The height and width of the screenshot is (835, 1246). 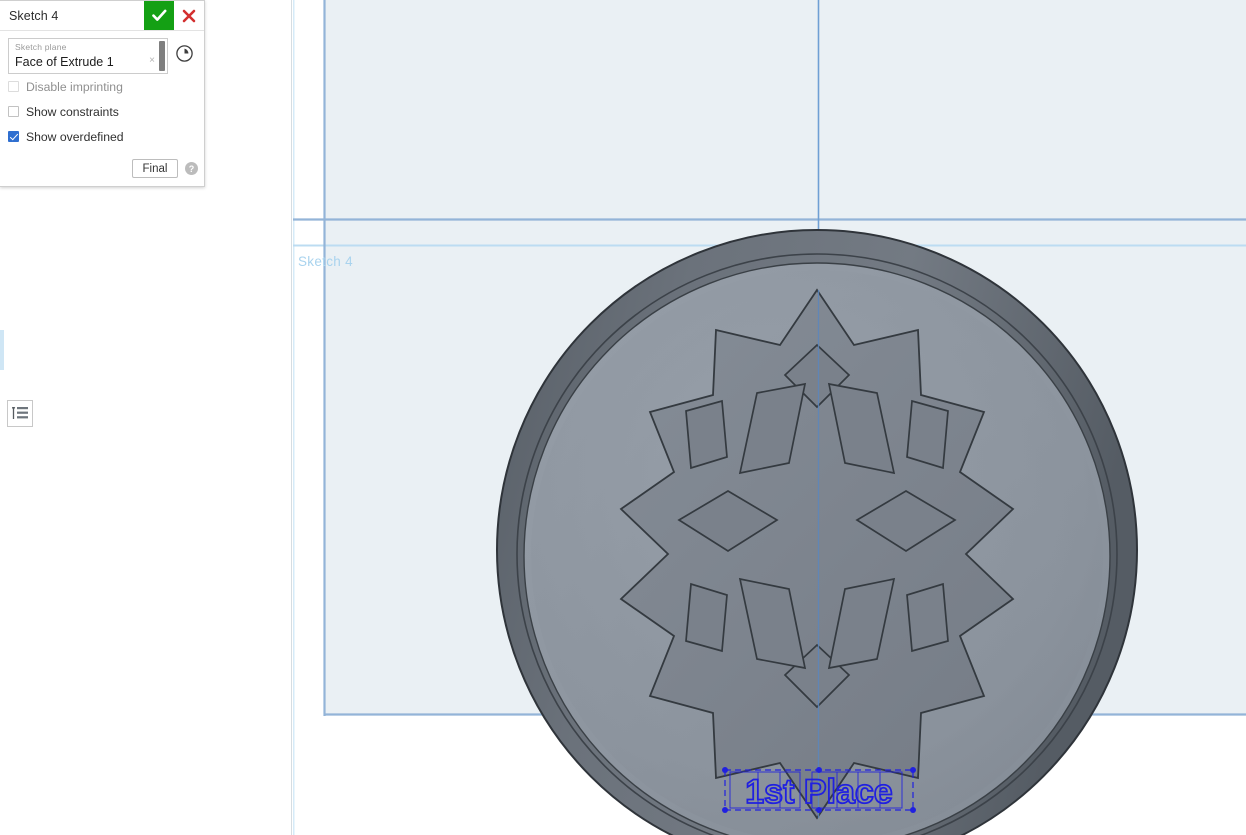 What do you see at coordinates (72, 111) in the screenshot?
I see `show-constraints-label: Show constraints` at bounding box center [72, 111].